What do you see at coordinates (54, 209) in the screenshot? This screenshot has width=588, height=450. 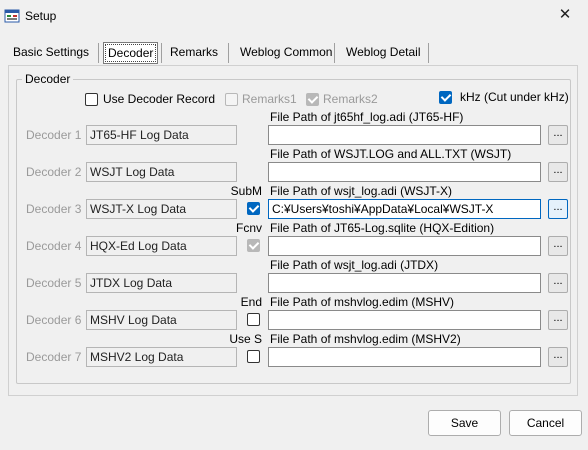 I see `decoder-3-label: Decoder 3` at bounding box center [54, 209].